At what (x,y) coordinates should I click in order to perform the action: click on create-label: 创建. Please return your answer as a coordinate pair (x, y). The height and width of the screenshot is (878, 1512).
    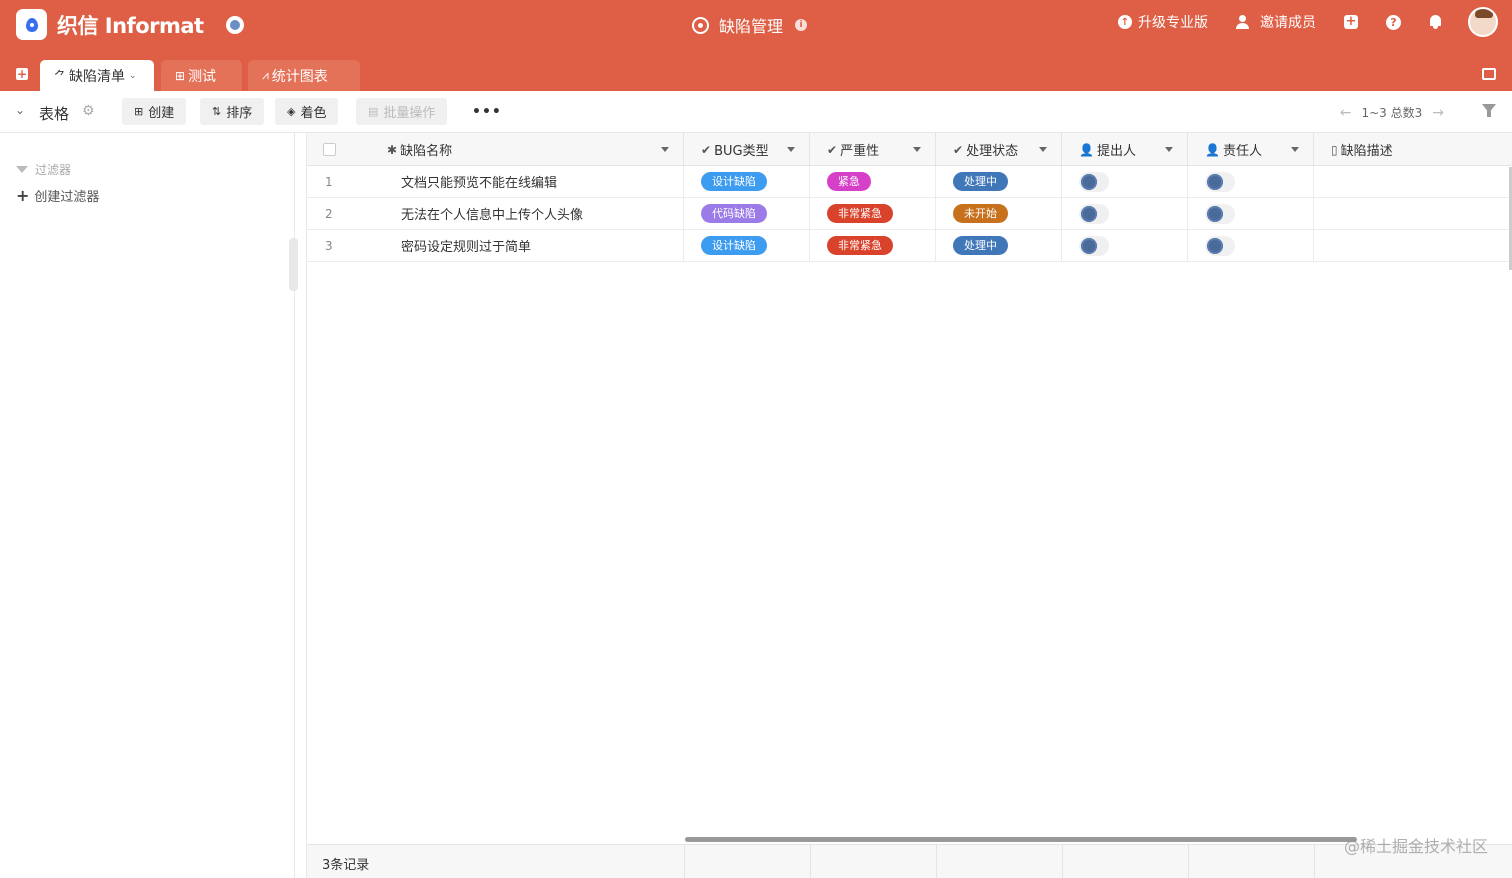
    Looking at the image, I should click on (161, 113).